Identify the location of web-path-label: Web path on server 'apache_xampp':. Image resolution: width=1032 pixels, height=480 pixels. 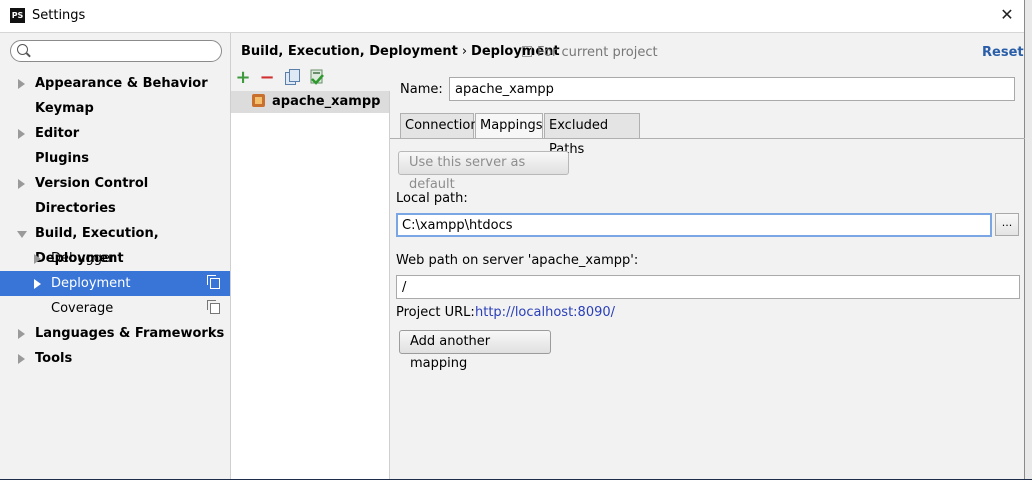
(517, 260).